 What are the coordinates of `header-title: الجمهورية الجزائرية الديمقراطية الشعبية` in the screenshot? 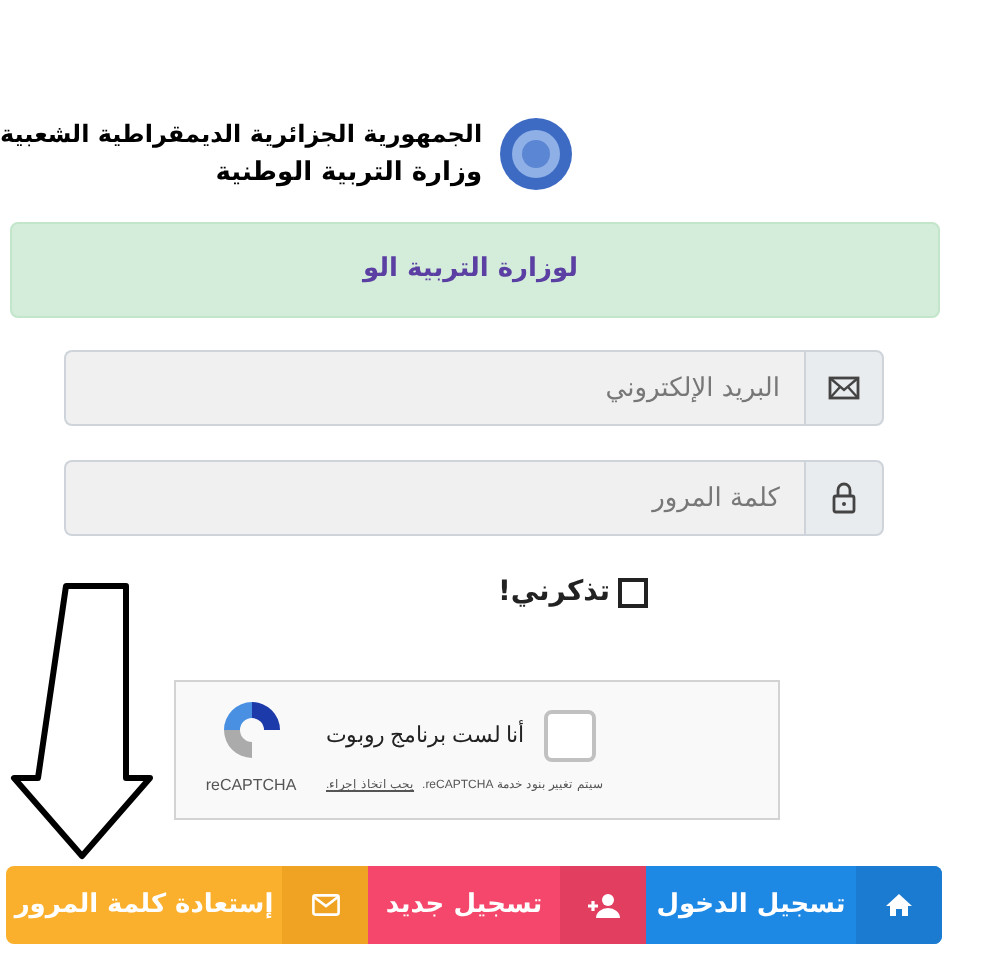 It's located at (241, 135).